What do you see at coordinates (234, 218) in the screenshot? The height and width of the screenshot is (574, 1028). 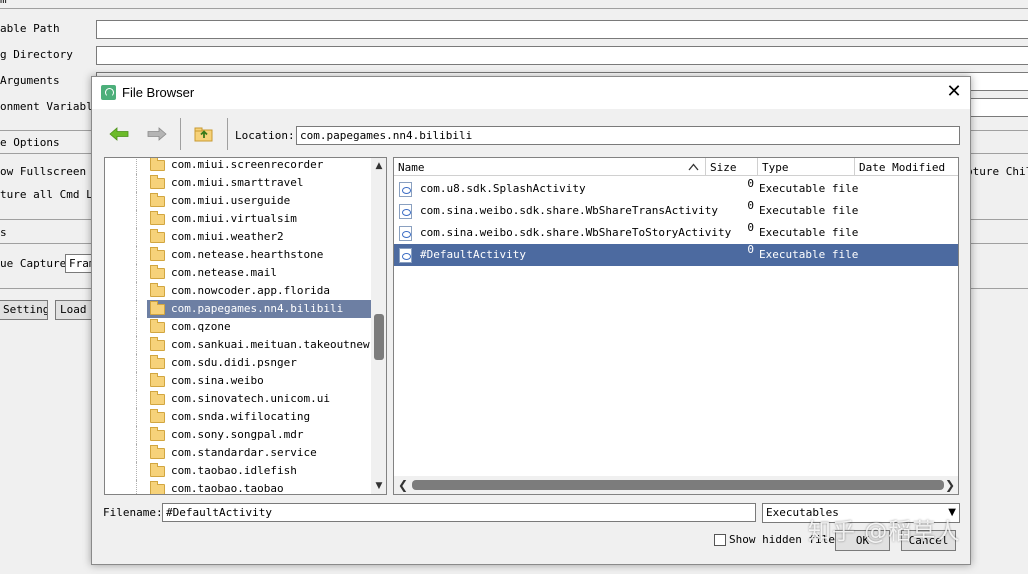 I see `tree-item-label: com.miui.virtualsim` at bounding box center [234, 218].